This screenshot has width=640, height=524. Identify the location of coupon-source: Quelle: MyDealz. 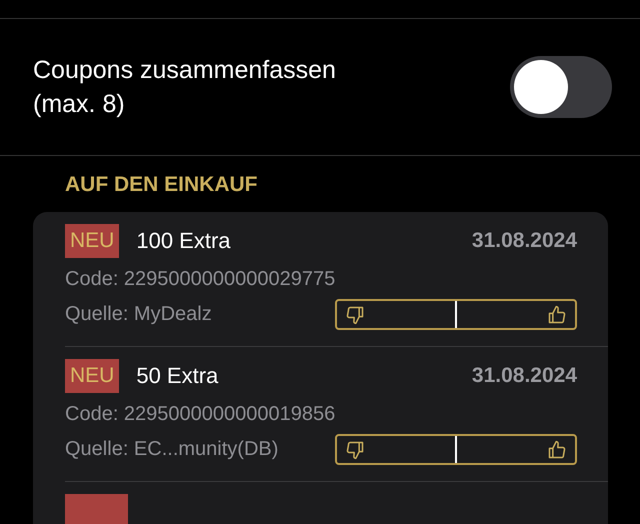
(138, 314).